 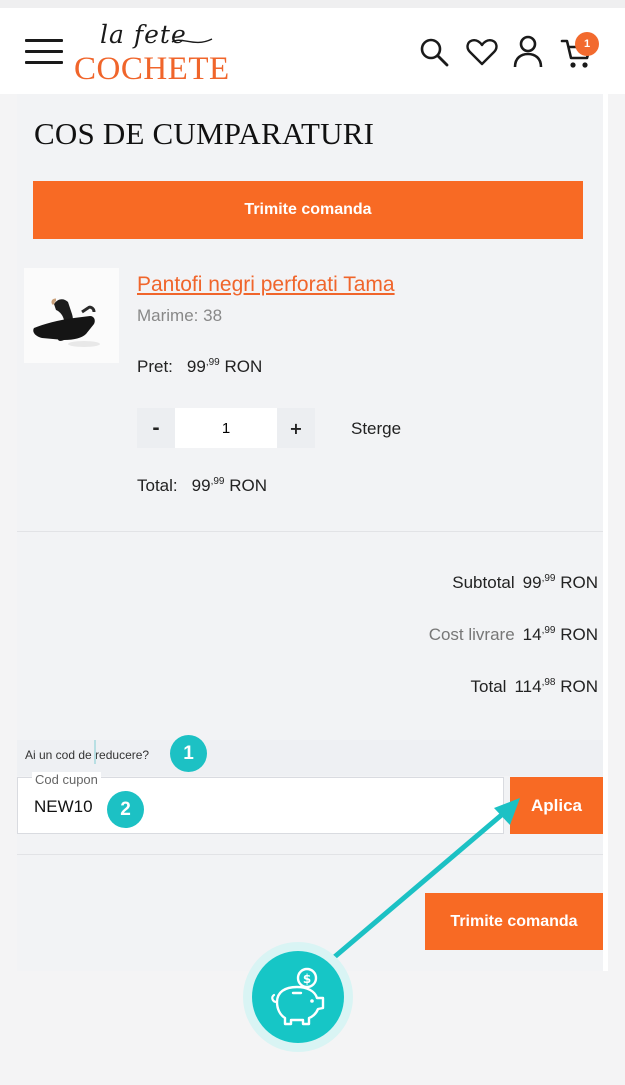 I want to click on page-title: COS DE CUMPARATURI, so click(x=204, y=133).